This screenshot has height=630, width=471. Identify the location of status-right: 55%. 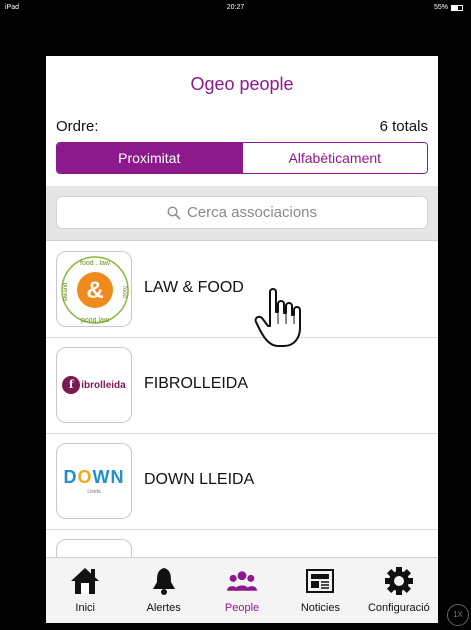
(448, 7).